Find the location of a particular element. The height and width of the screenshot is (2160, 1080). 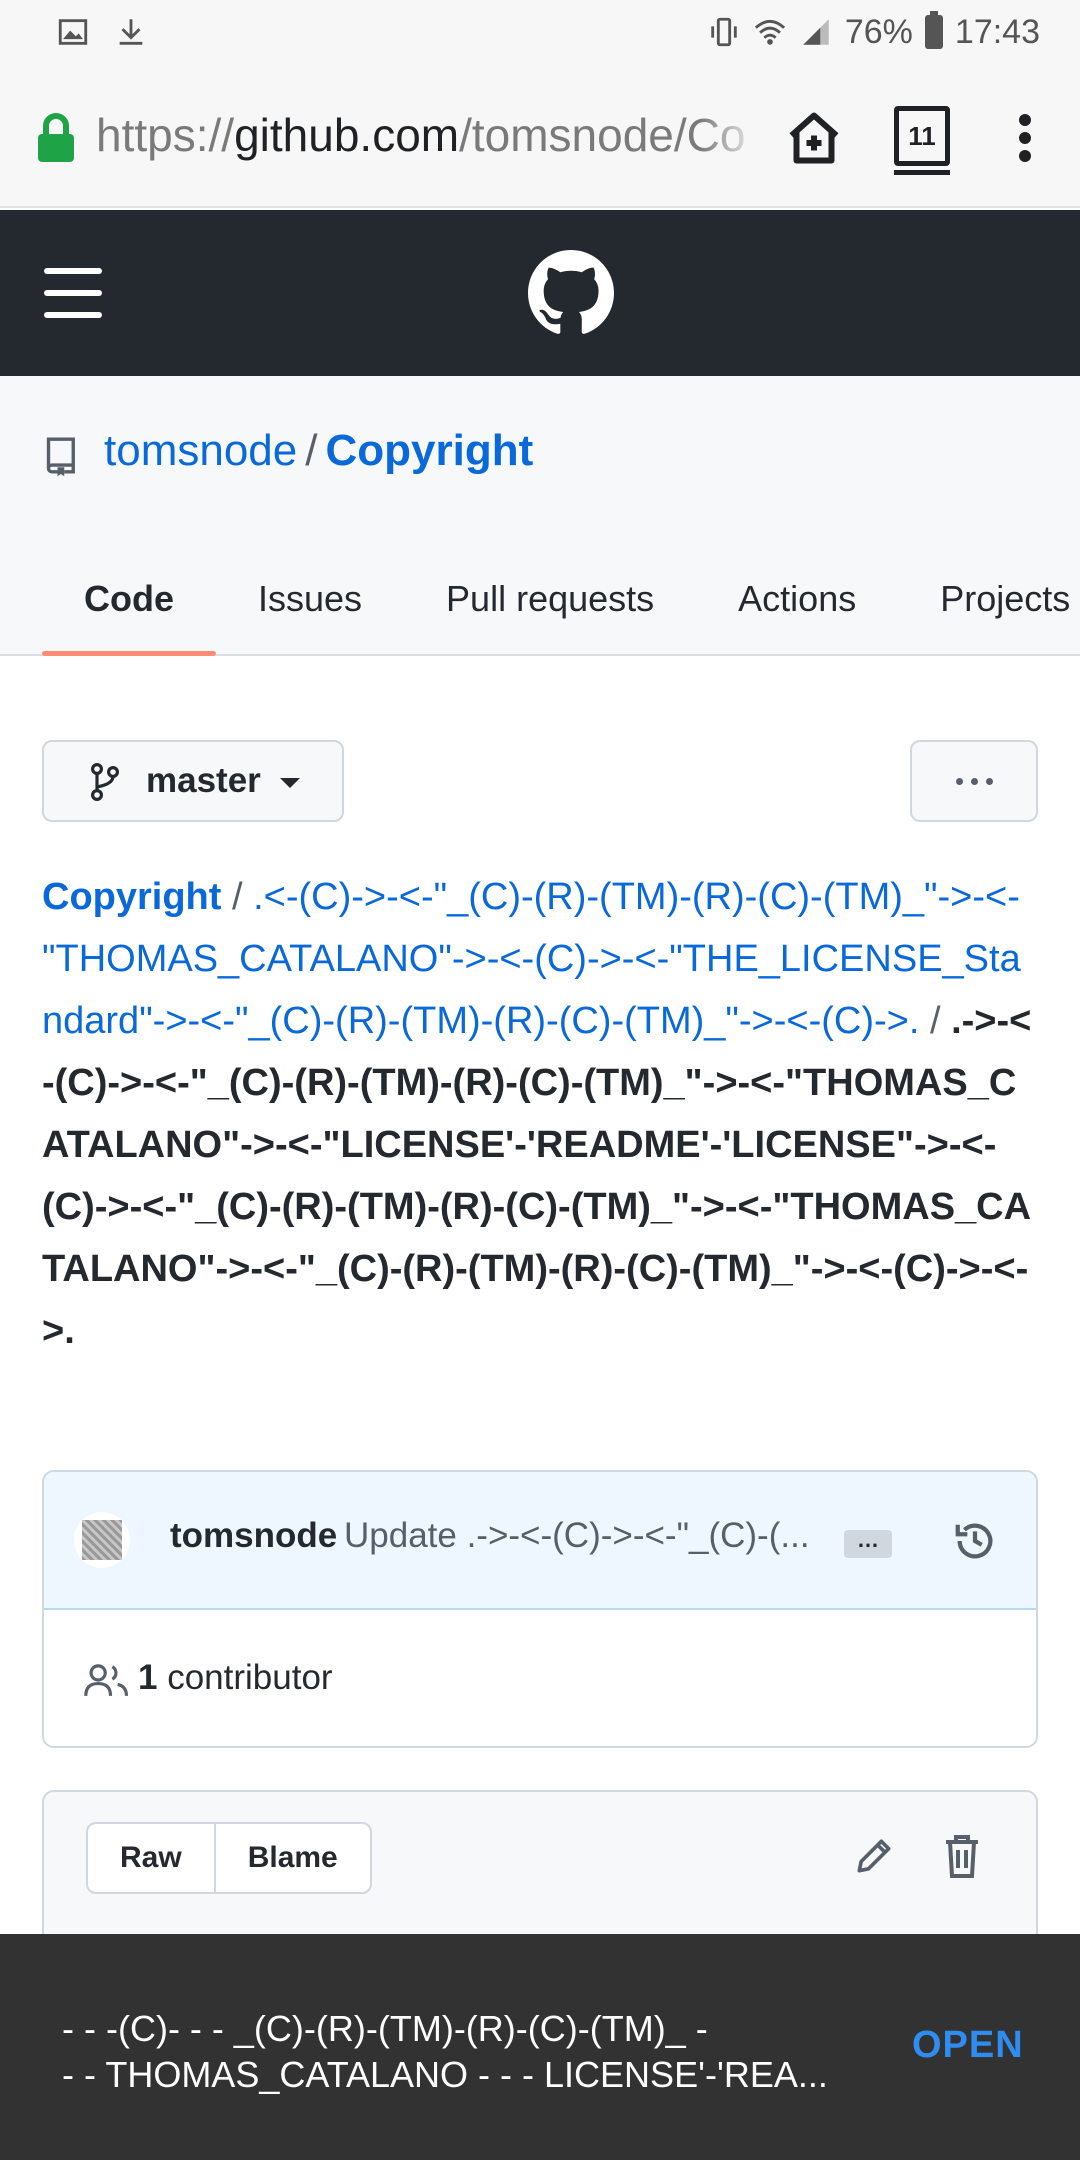

clock: 17:43 is located at coordinates (997, 31).